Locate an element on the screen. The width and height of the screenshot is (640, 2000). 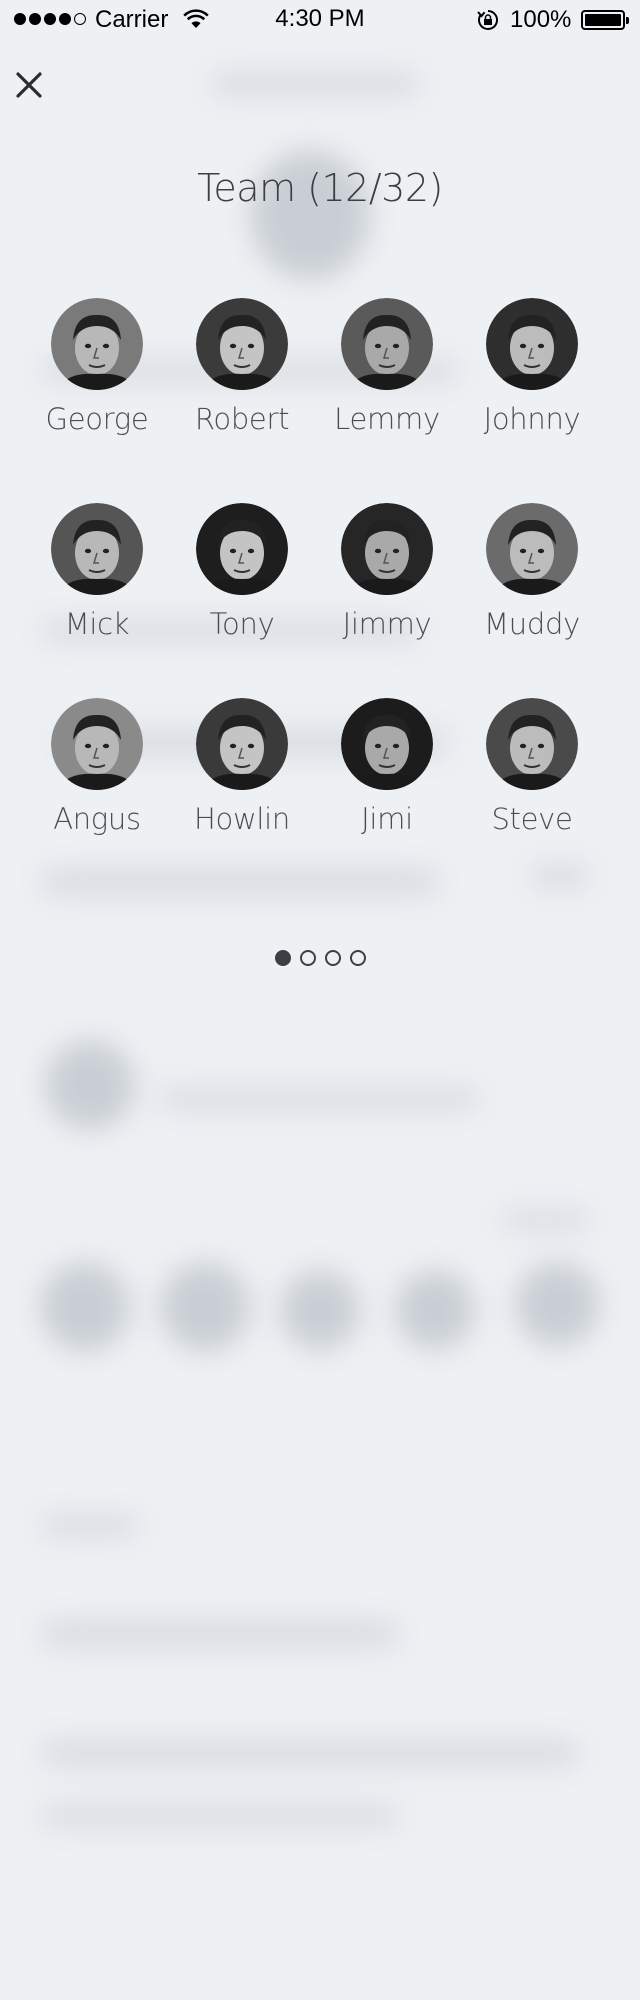
battery-percentage: 100% is located at coordinates (541, 19).